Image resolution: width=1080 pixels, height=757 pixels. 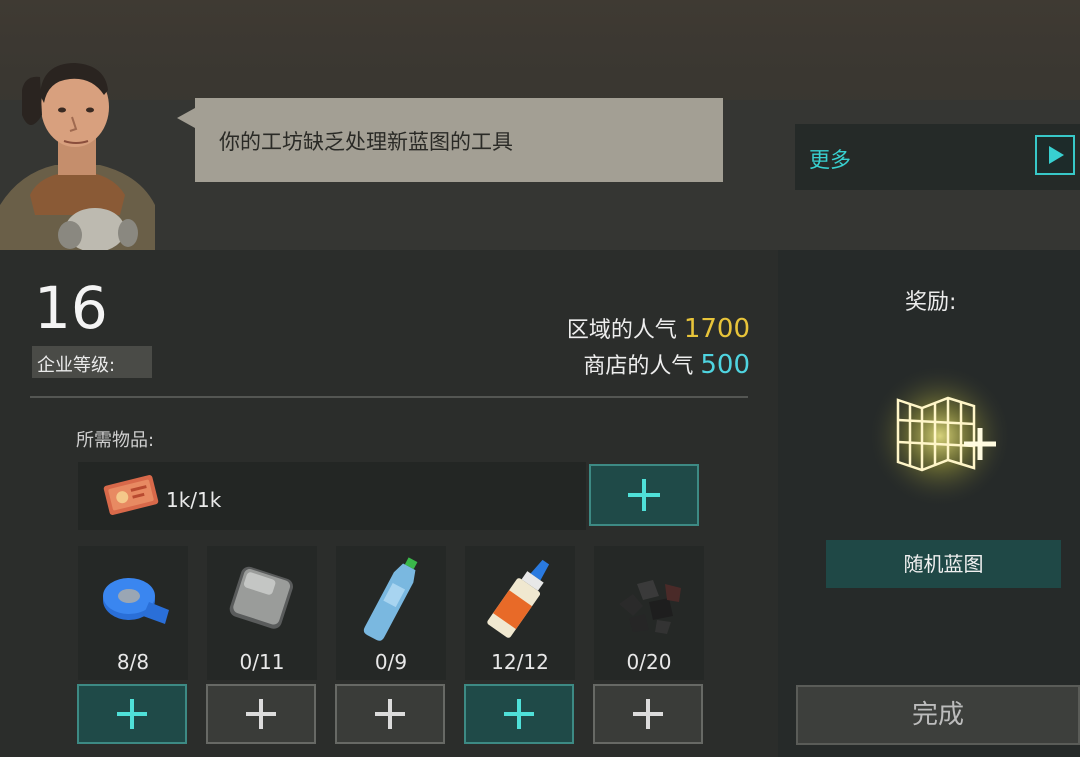 I want to click on currency-requirement-row: 1k/1k, so click(x=332, y=496).